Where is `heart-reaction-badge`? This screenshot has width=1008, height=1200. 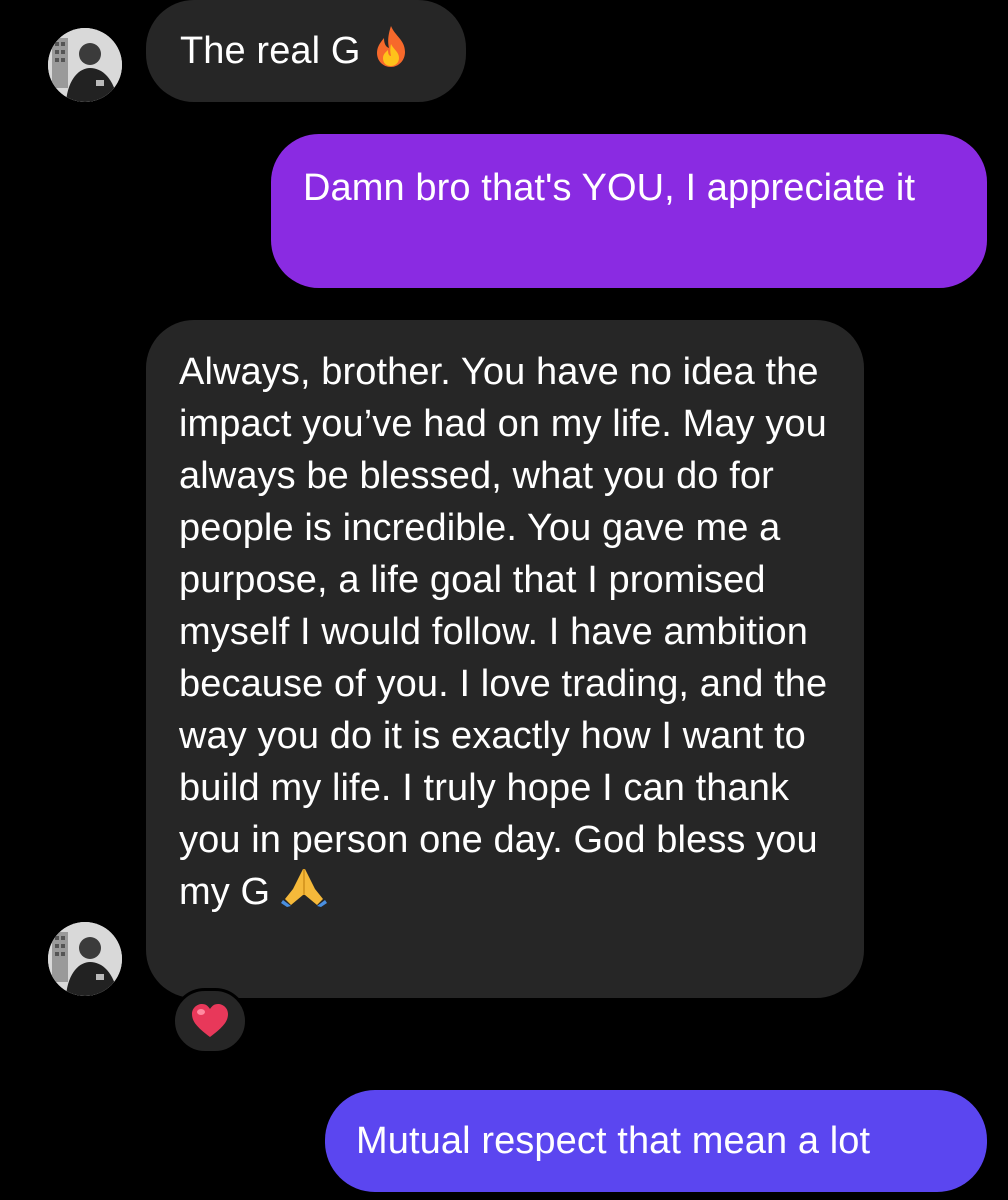
heart-reaction-badge is located at coordinates (210, 1021).